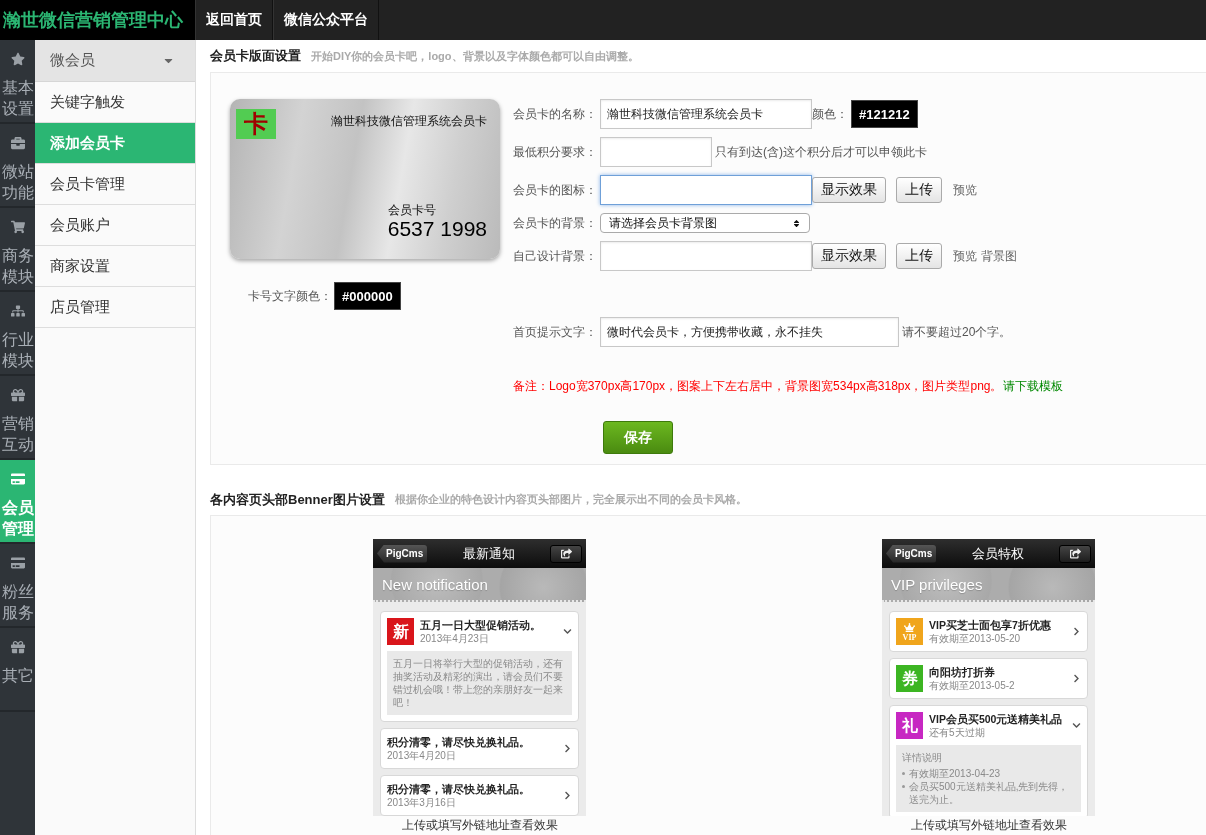 Image resolution: width=1206 pixels, height=835 pixels. I want to click on background-select: 请选择会员卡背景图, so click(705, 223).